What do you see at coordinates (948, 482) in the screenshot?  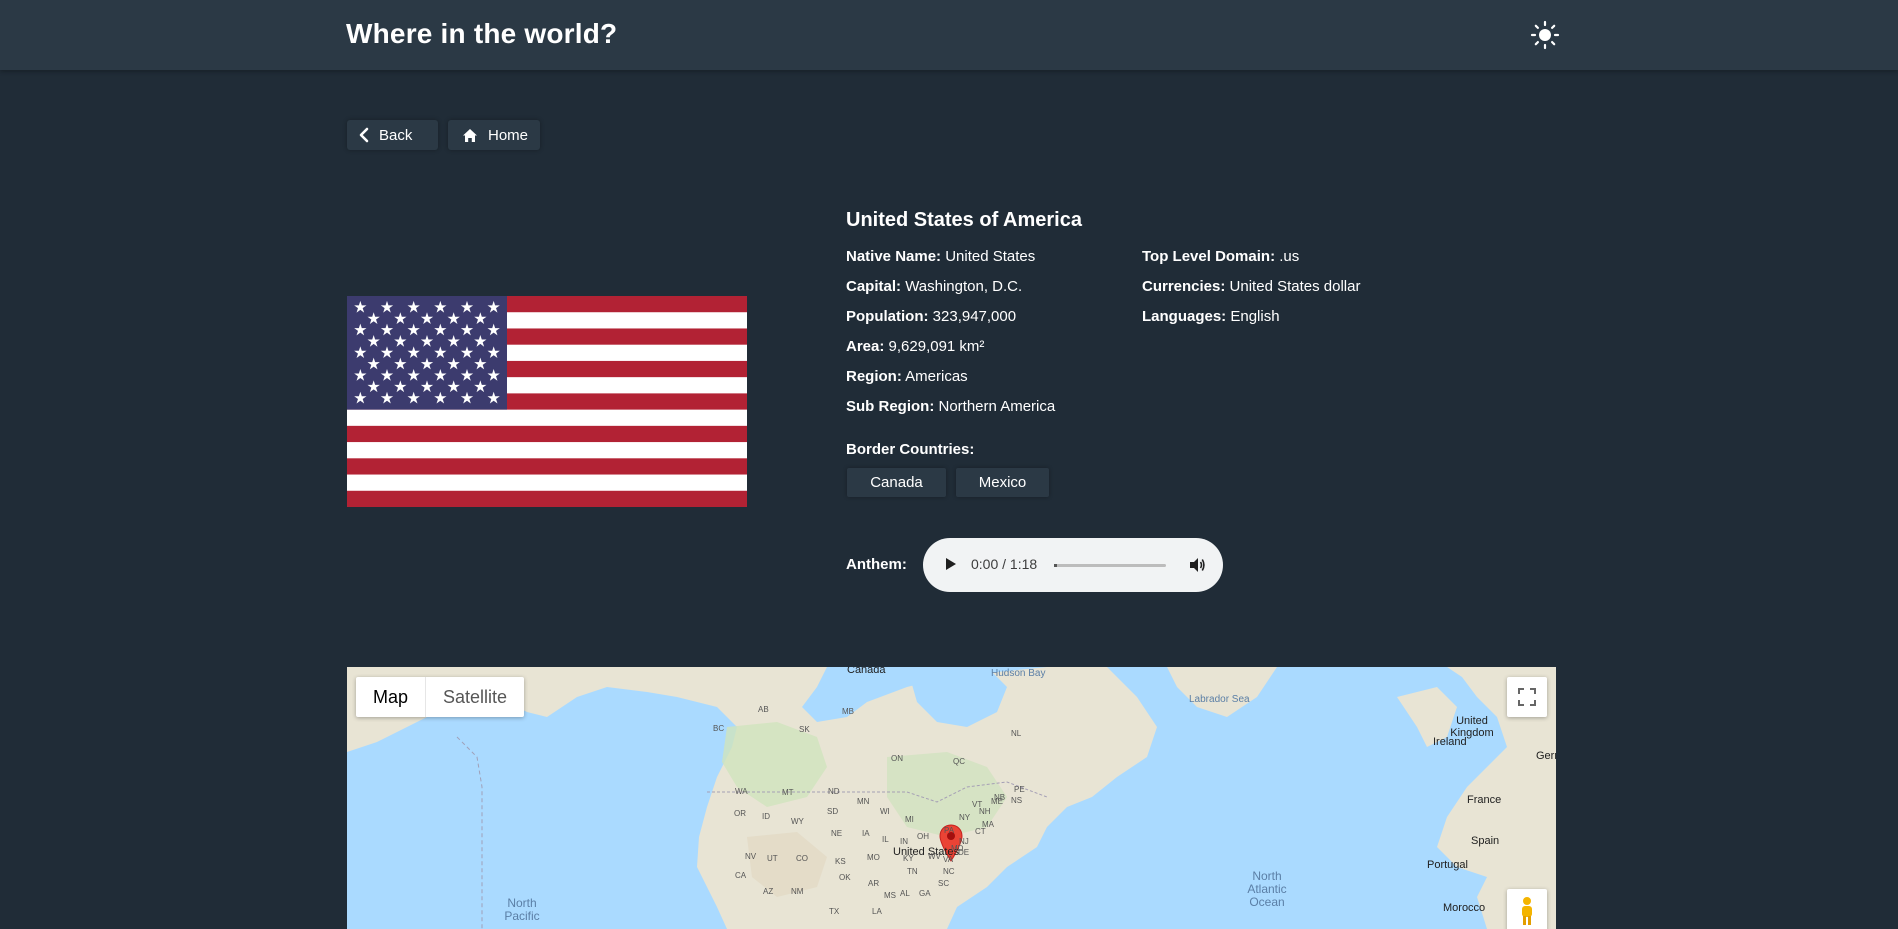 I see `border-countries-list: Canada Mexico` at bounding box center [948, 482].